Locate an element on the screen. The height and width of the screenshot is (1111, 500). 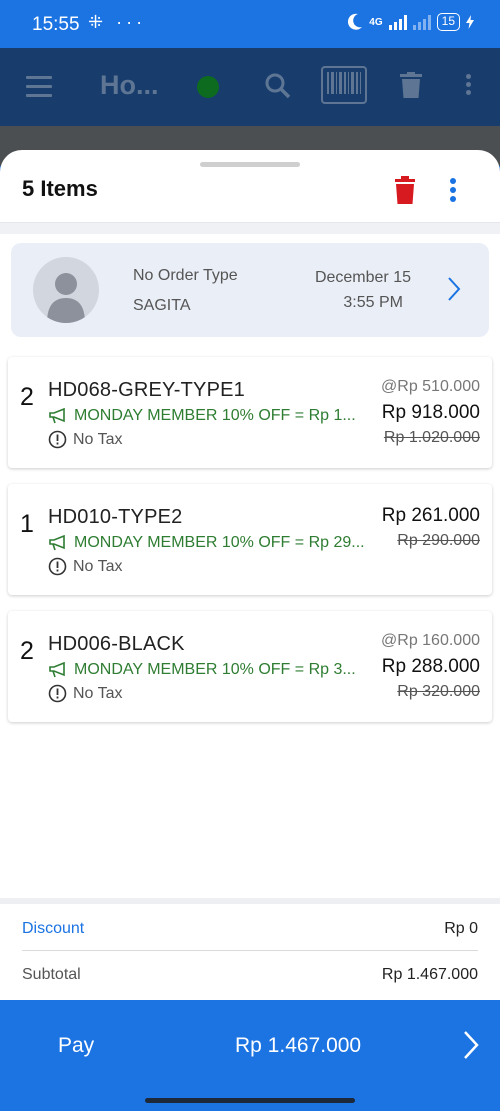
system-nav-bar is located at coordinates (250, 1100).